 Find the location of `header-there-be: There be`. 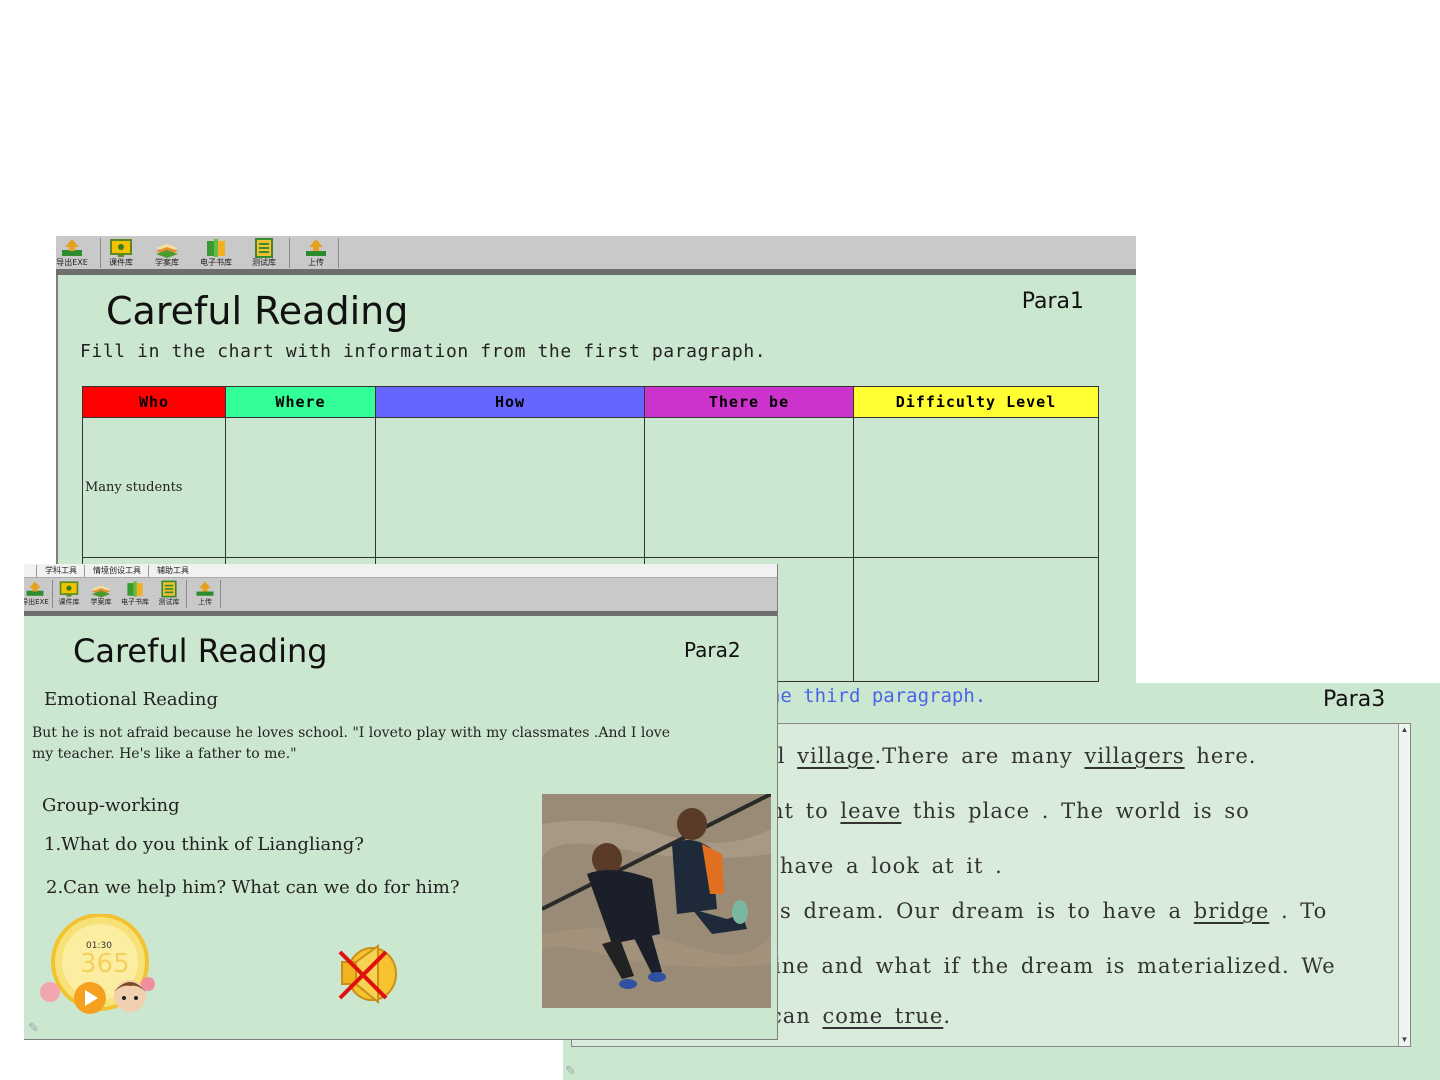

header-there-be: There be is located at coordinates (749, 402).